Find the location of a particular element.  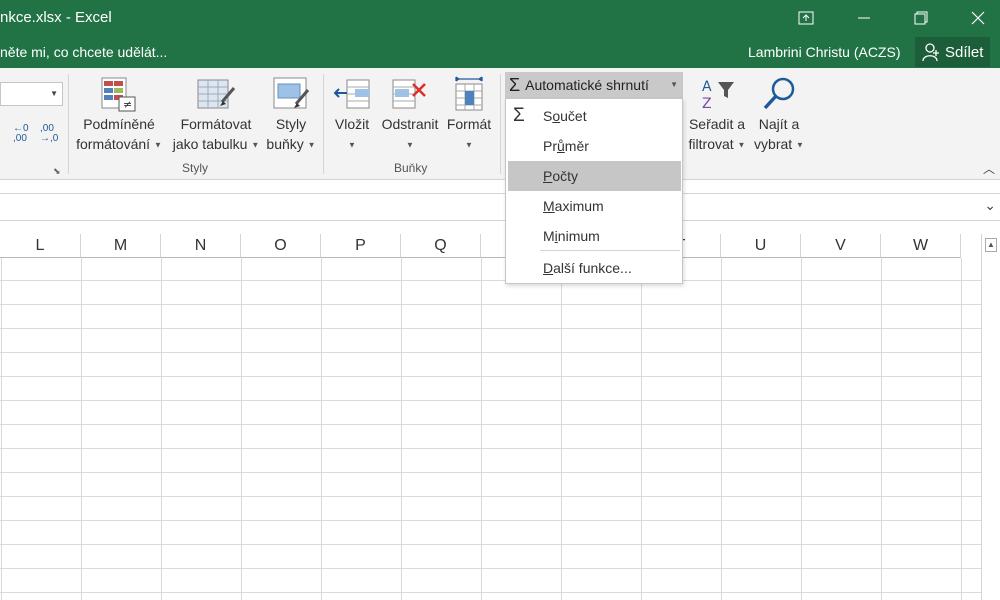

format-as-table-icon is located at coordinates (216, 94).